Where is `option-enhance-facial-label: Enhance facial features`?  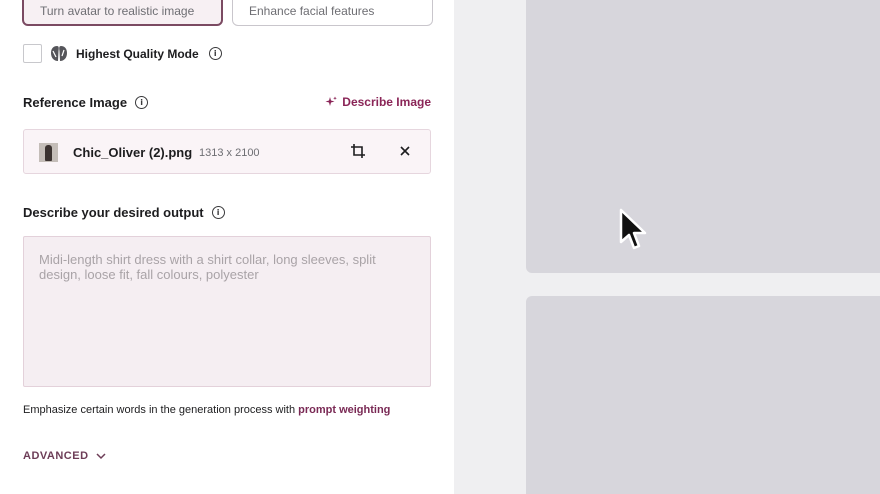
option-enhance-facial-label: Enhance facial features is located at coordinates (312, 11).